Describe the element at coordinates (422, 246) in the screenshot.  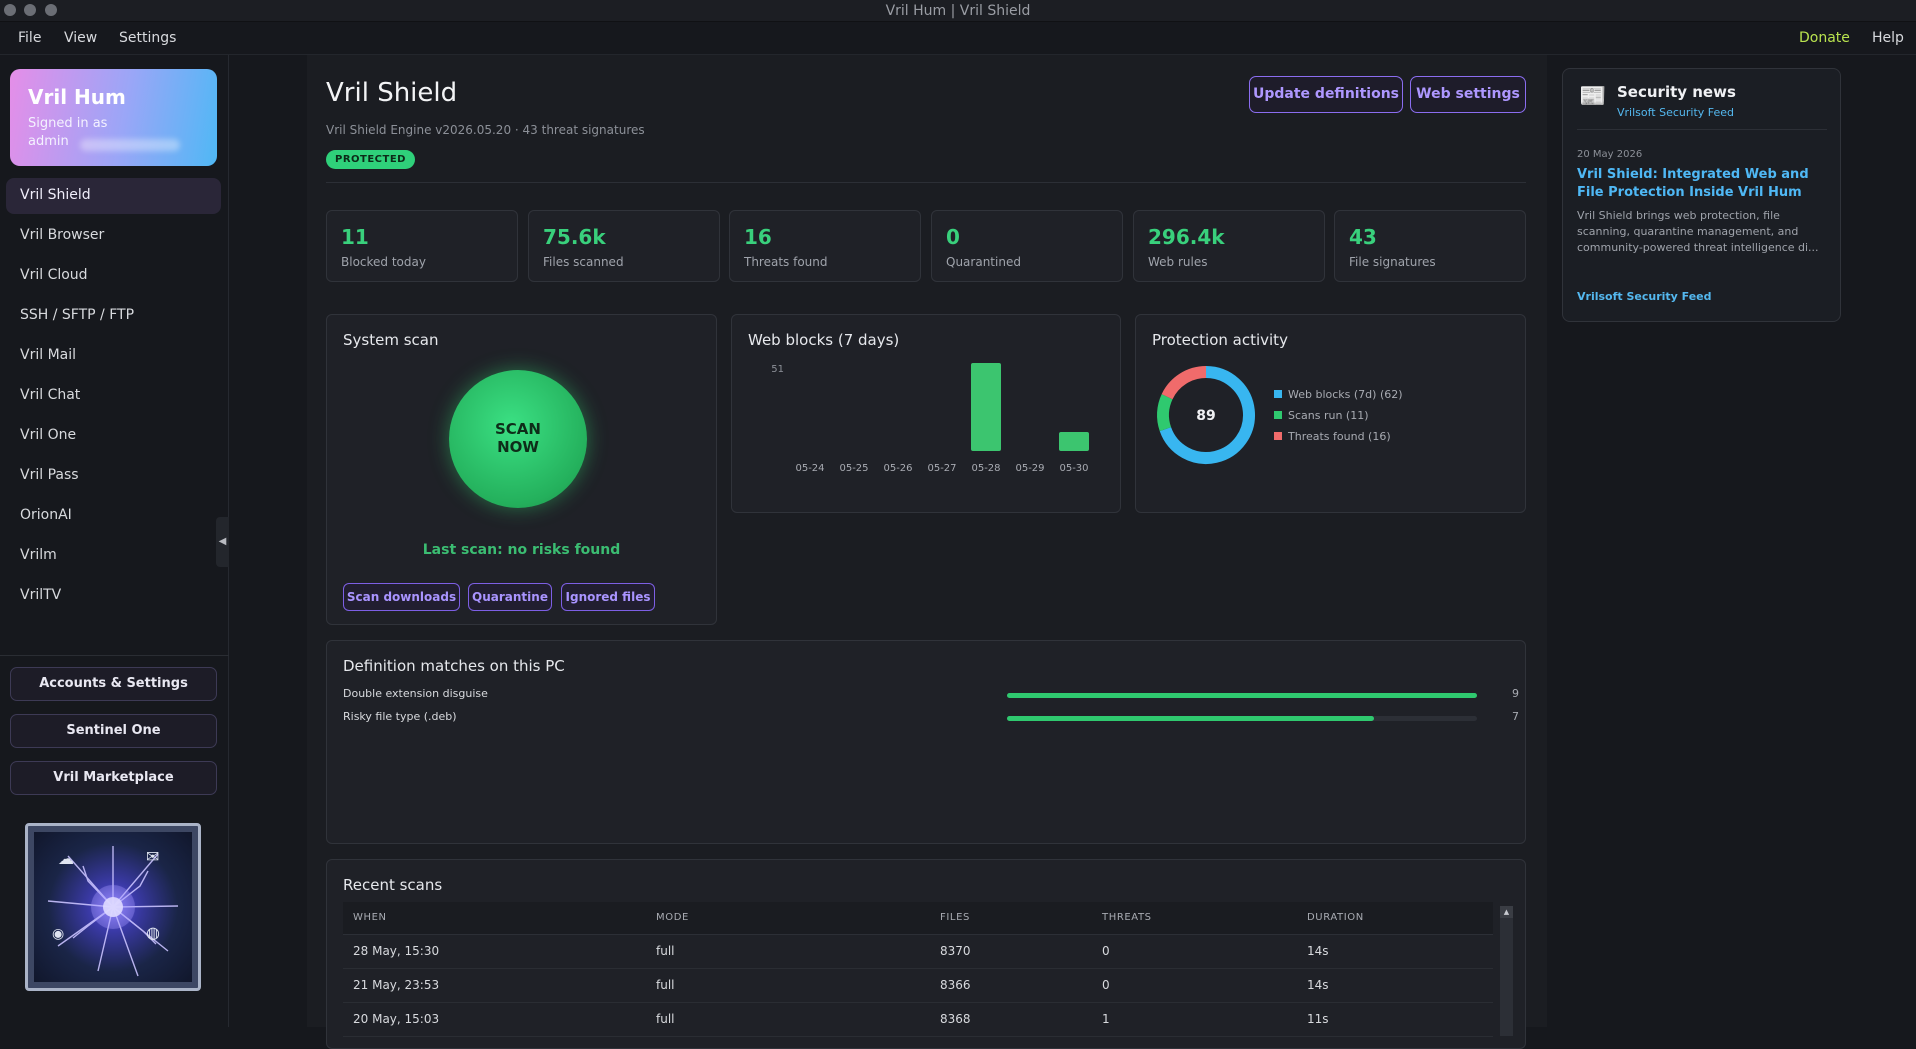
I see `stat-blocked-today: 11 Blocked today` at that location.